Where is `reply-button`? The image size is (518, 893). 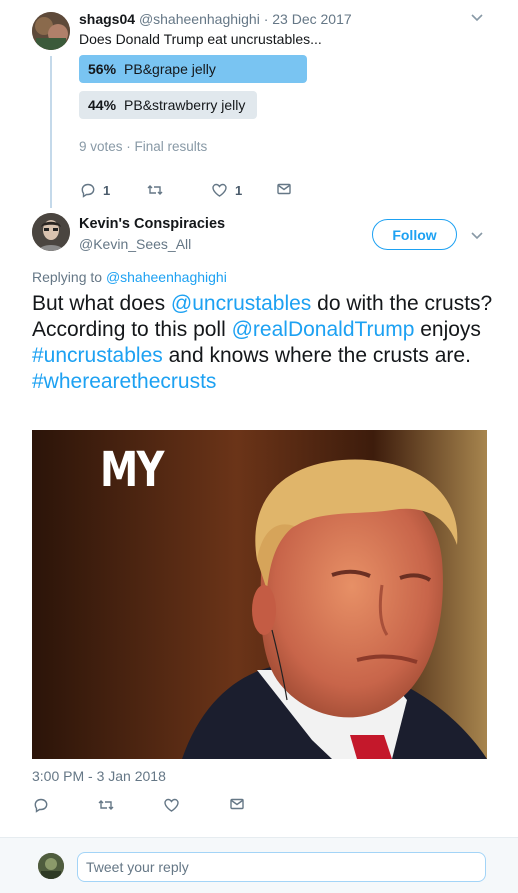 reply-button is located at coordinates (41, 806).